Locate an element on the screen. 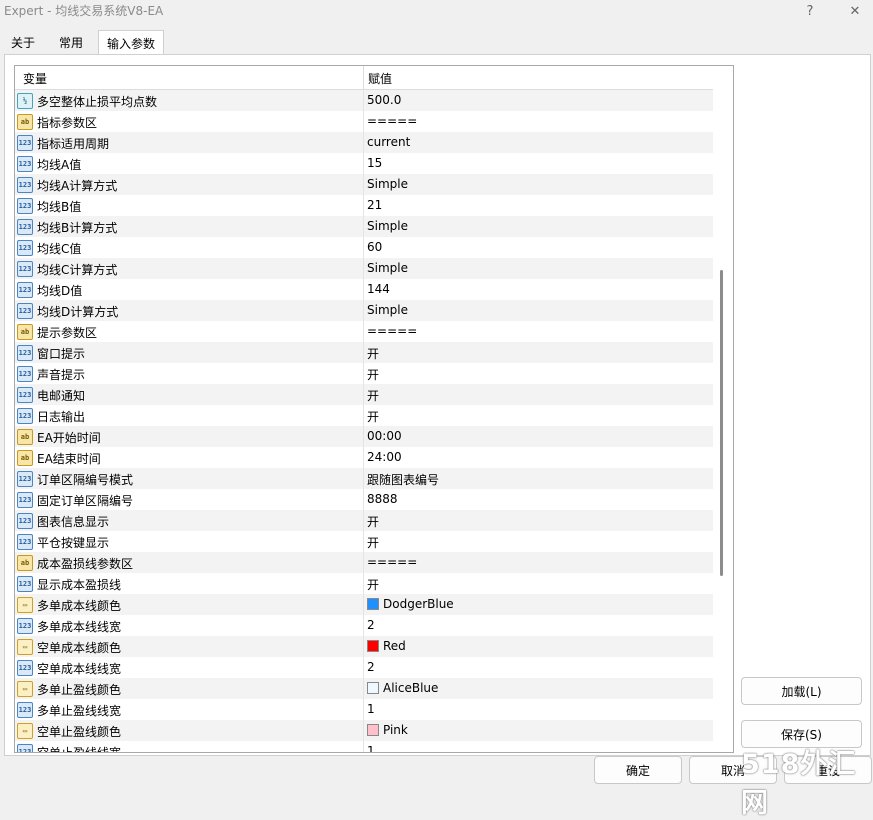 Image resolution: width=873 pixels, height=820 pixels. table-row: 123 显示成本盈损线 开 is located at coordinates (364, 583).